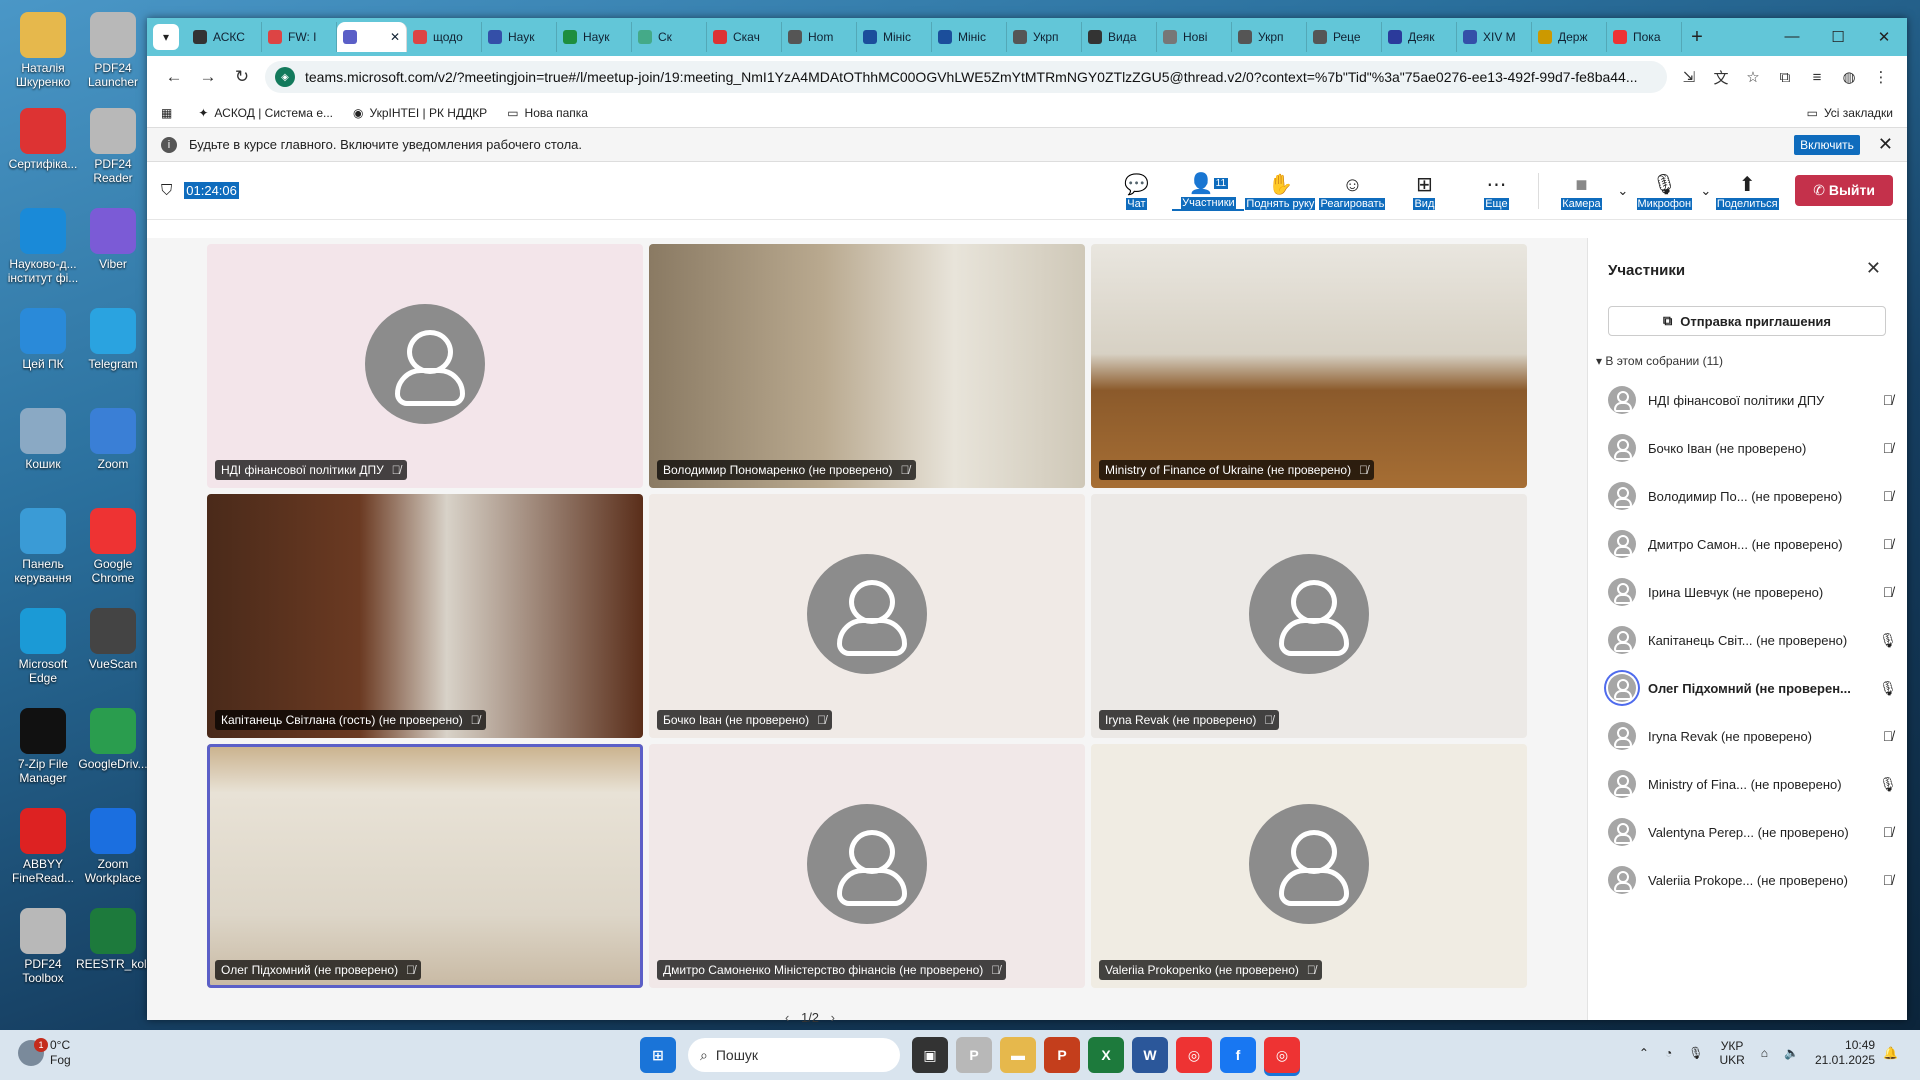  Describe the element at coordinates (867, 616) in the screenshot. I see `video-tile: Бочко Іван (не проверено) 🎙̸` at that location.